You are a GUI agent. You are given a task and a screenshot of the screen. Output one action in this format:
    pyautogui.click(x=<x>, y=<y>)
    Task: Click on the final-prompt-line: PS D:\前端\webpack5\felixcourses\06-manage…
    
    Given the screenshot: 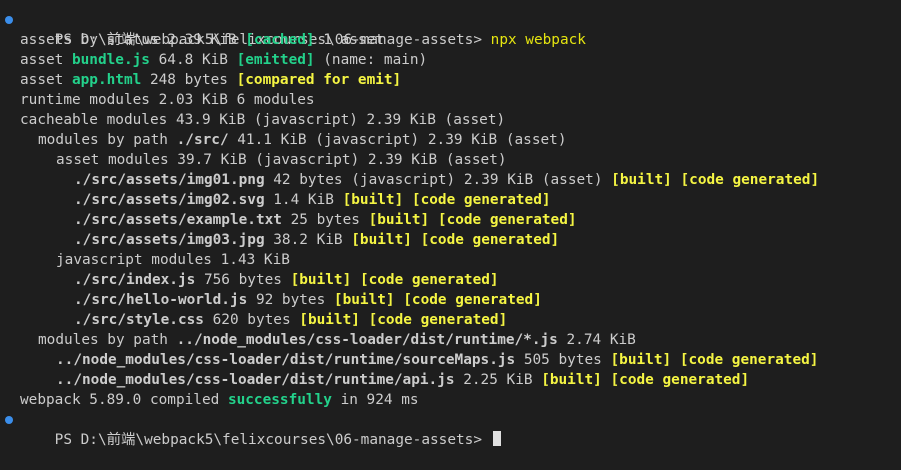 What is the action you would take?
    pyautogui.click(x=450, y=429)
    